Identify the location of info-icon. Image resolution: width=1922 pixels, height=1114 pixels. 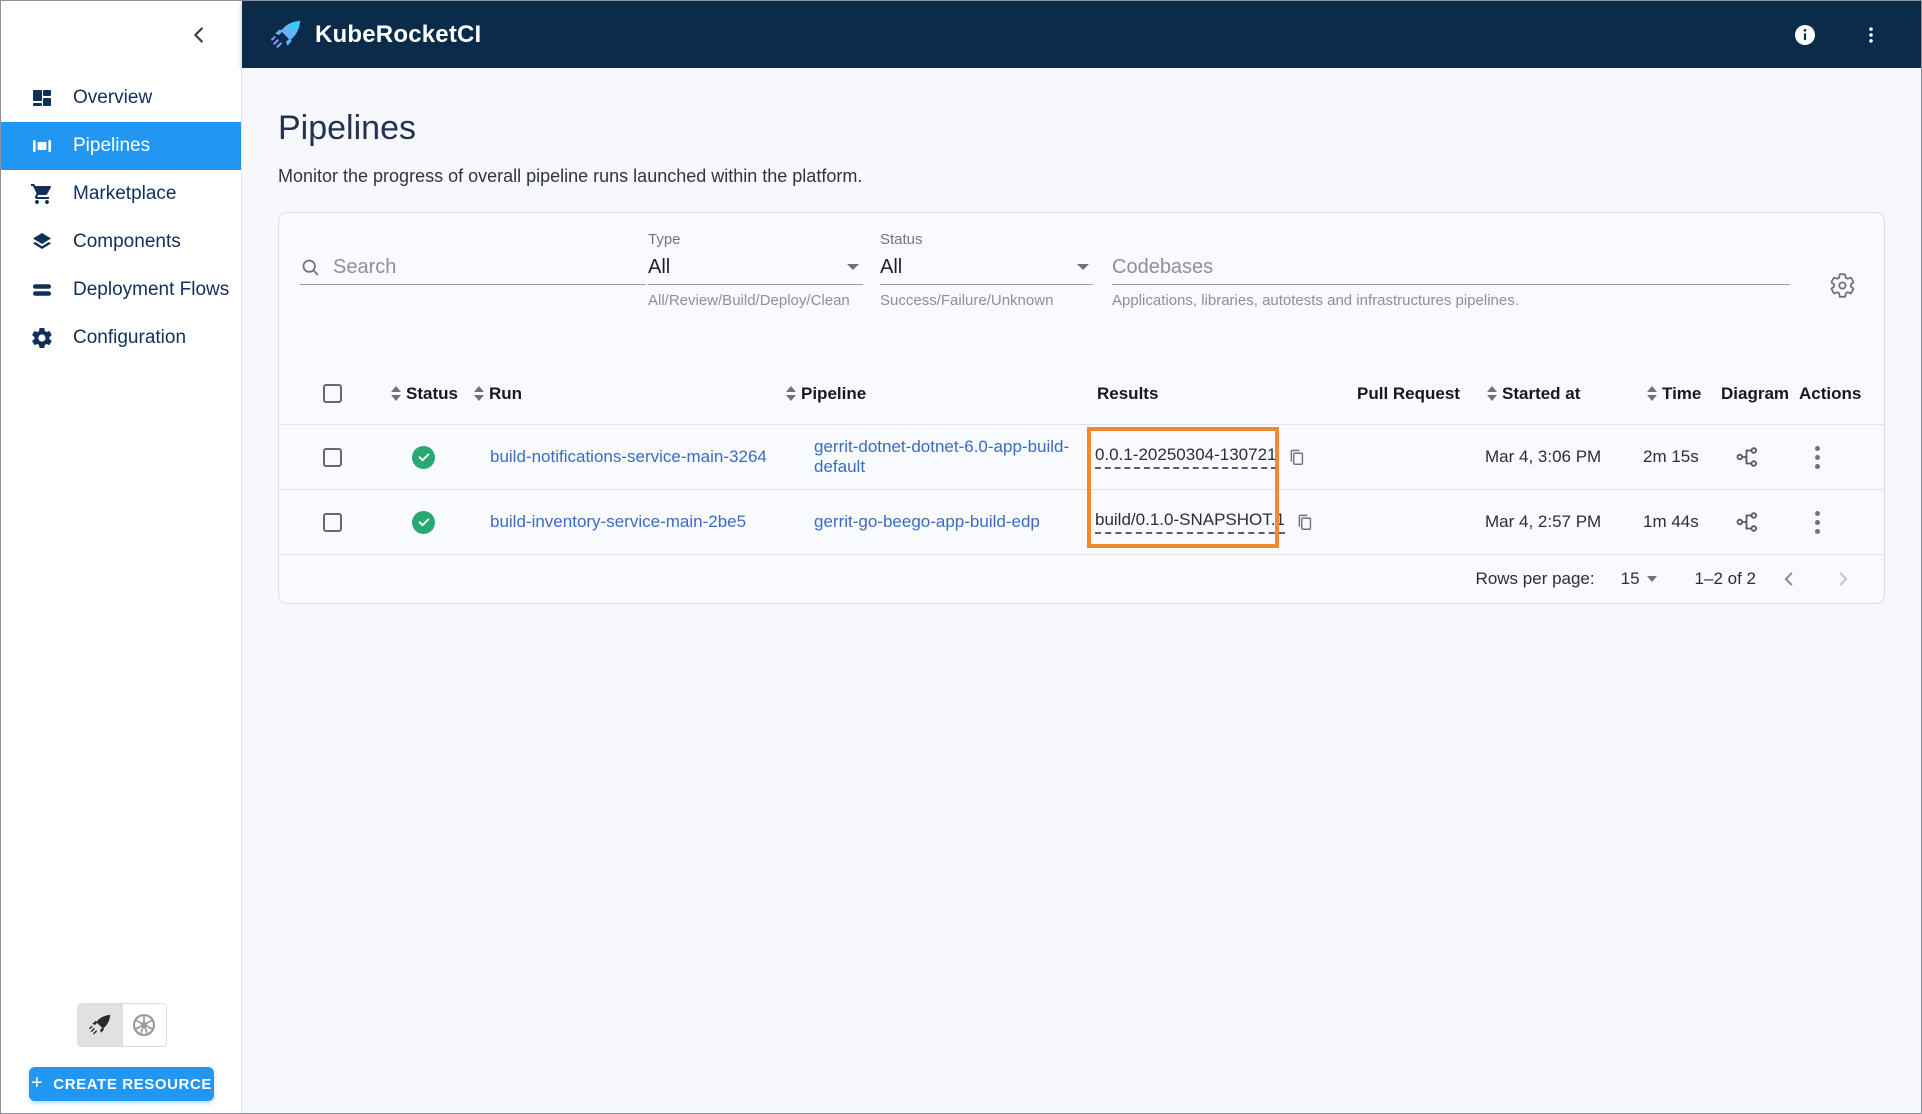
(1805, 34).